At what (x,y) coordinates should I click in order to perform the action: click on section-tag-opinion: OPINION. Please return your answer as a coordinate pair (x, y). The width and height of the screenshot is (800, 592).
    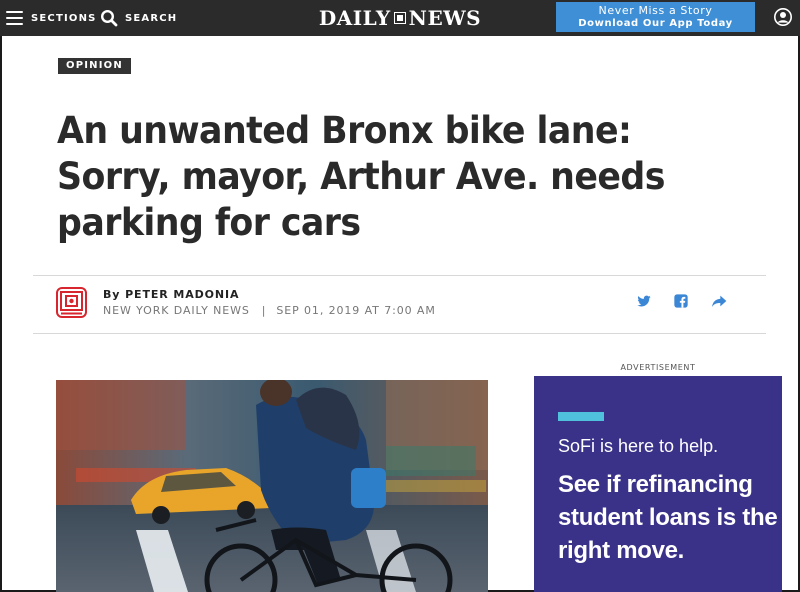
    Looking at the image, I should click on (94, 66).